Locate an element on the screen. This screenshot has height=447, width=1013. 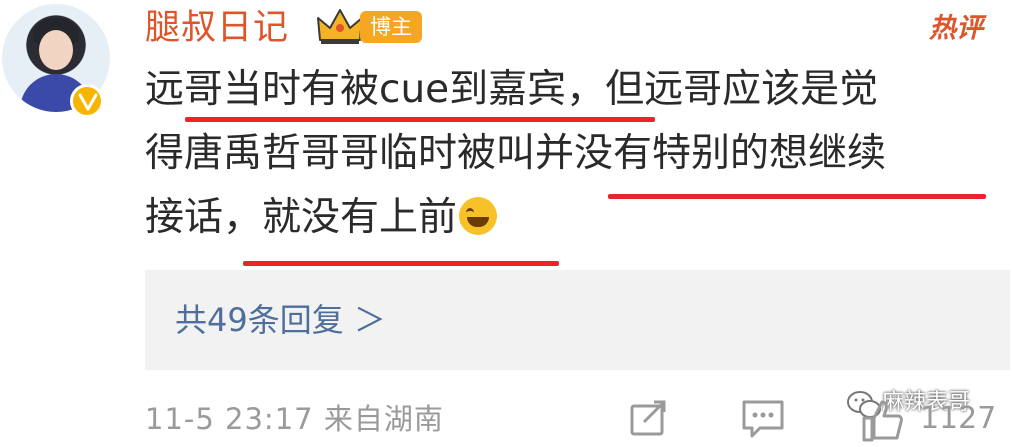
comment-meta: 11-5 23:17 来自湖南 is located at coordinates (294, 419).